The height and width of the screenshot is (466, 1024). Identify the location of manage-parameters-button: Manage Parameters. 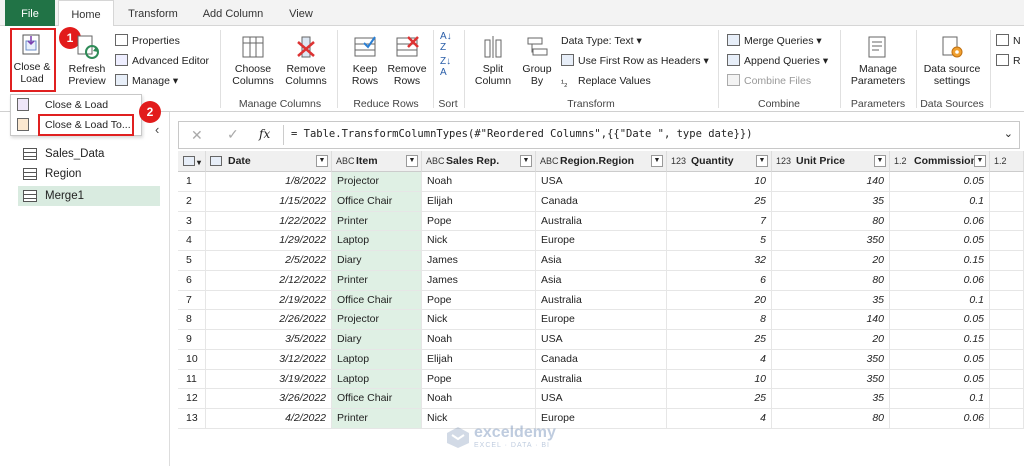
(878, 60).